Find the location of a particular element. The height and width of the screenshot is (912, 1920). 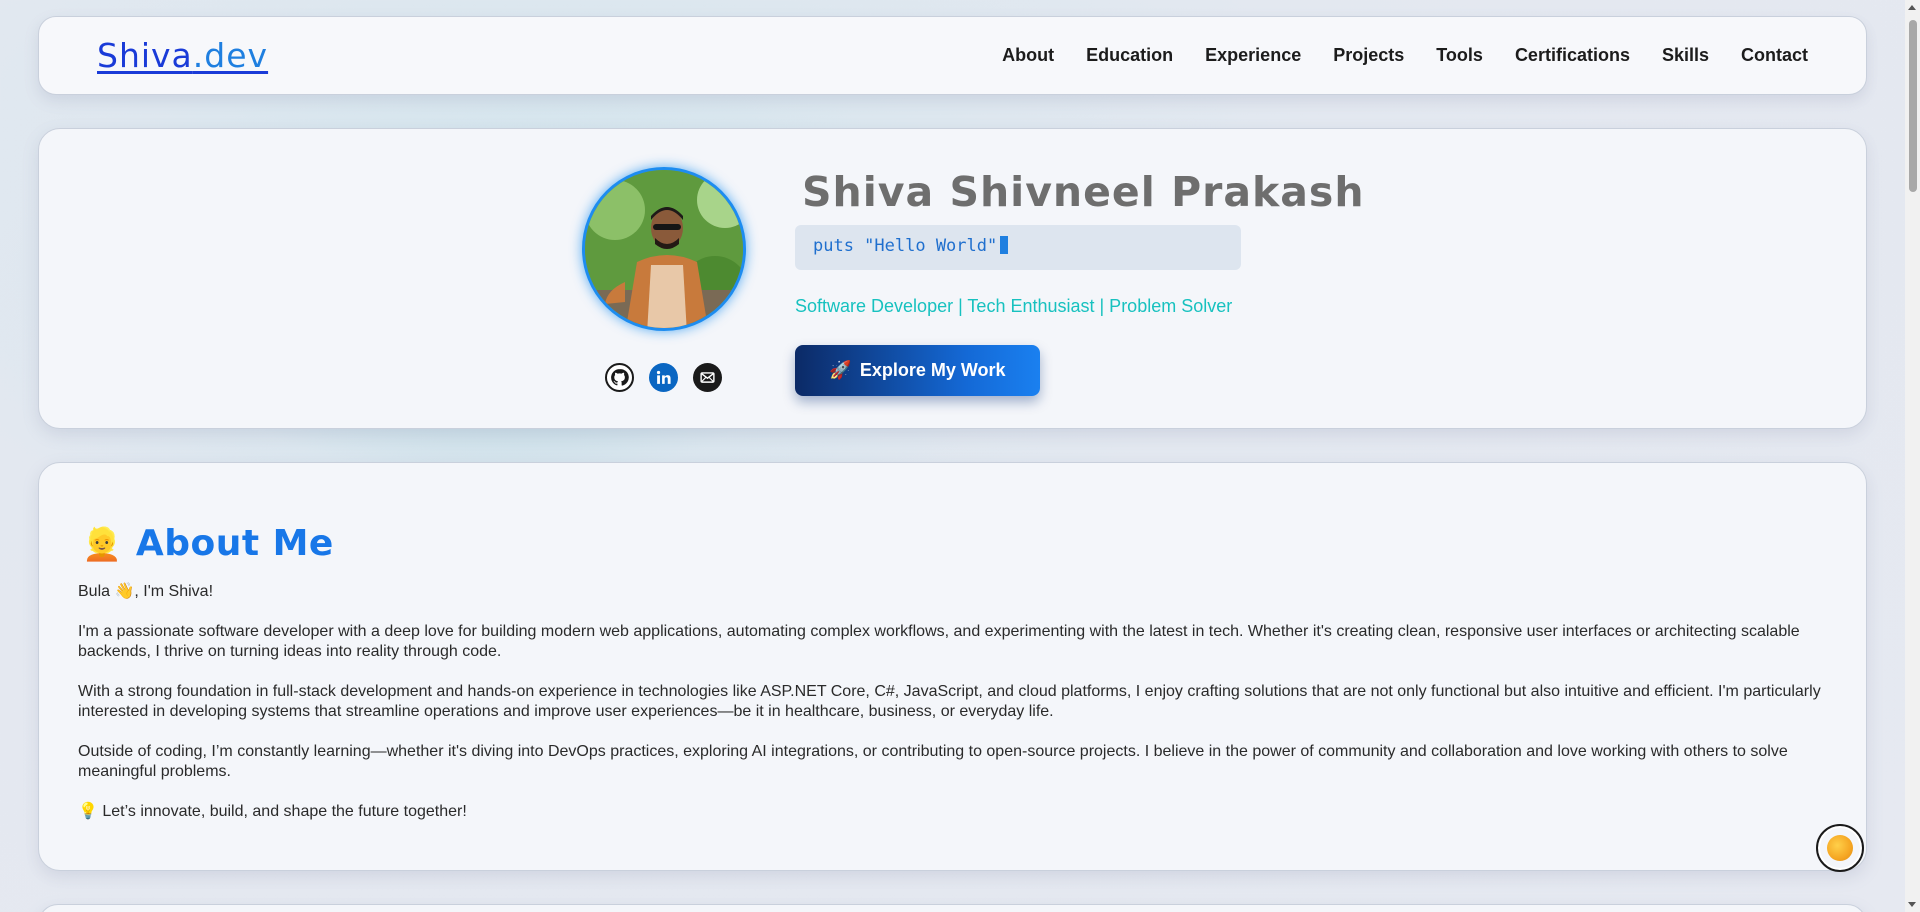

github-icon is located at coordinates (620, 377).